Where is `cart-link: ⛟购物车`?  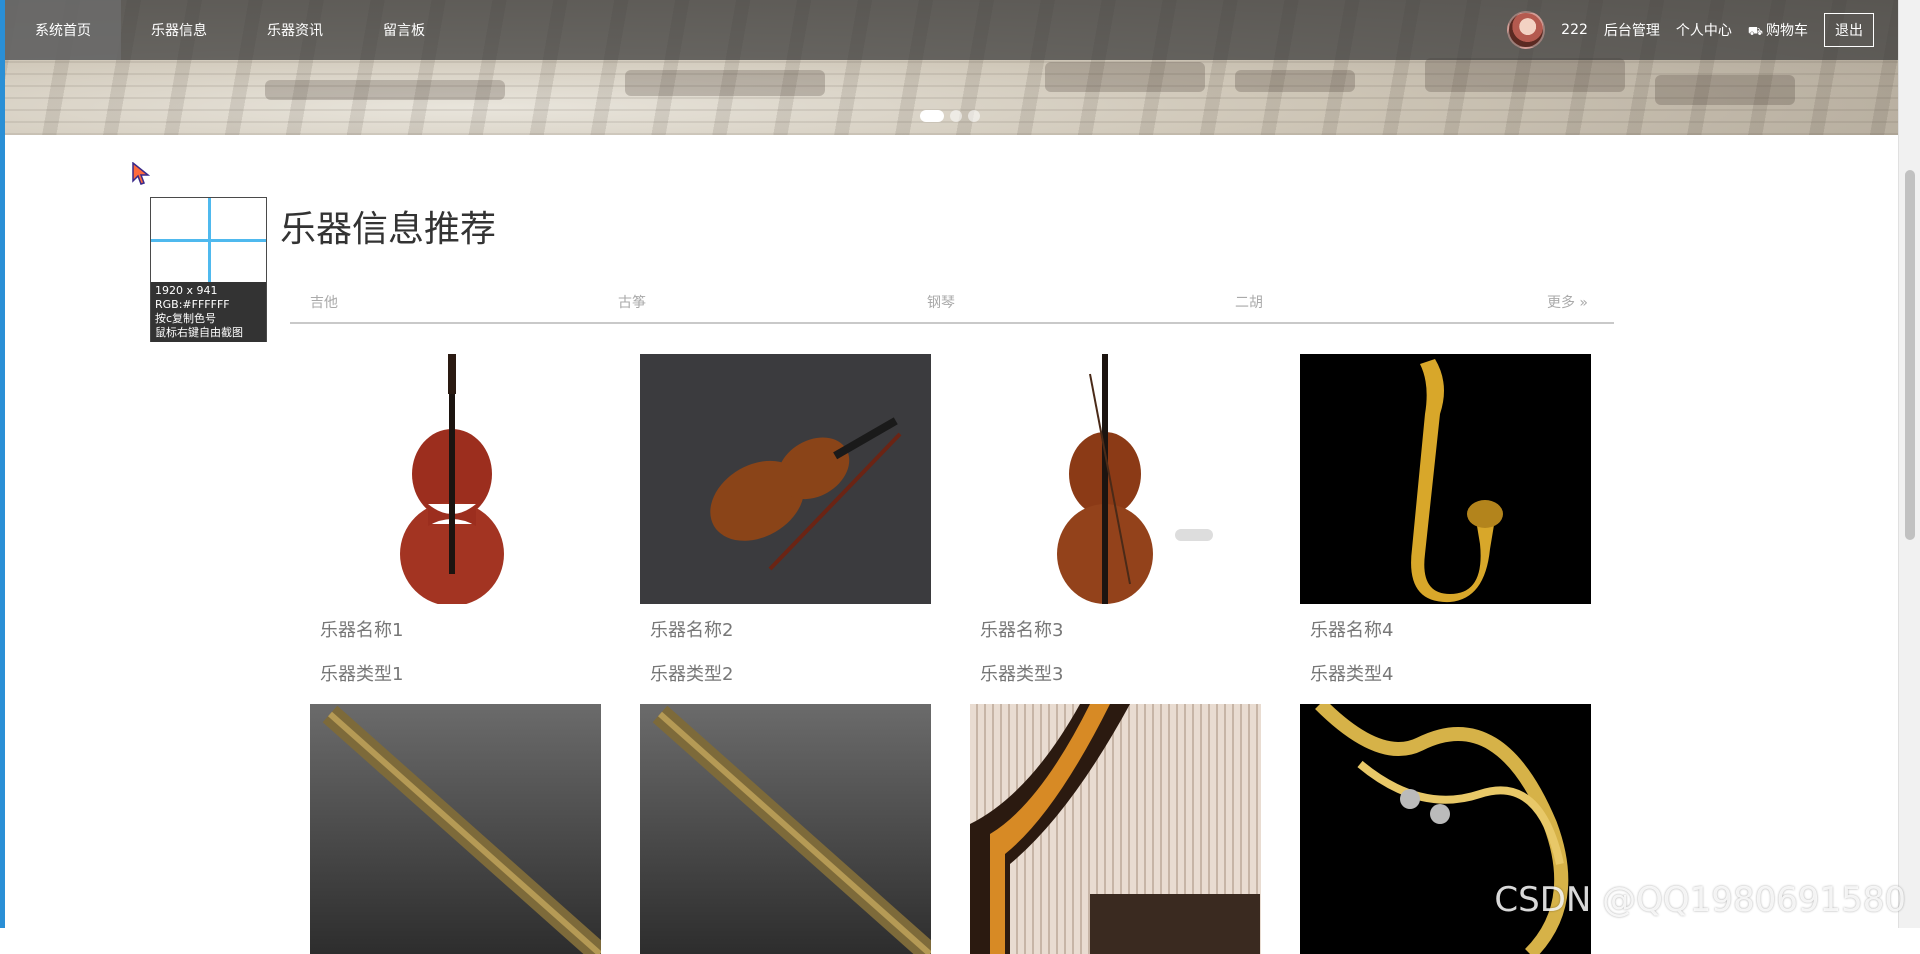 cart-link: ⛟购物车 is located at coordinates (1778, 30).